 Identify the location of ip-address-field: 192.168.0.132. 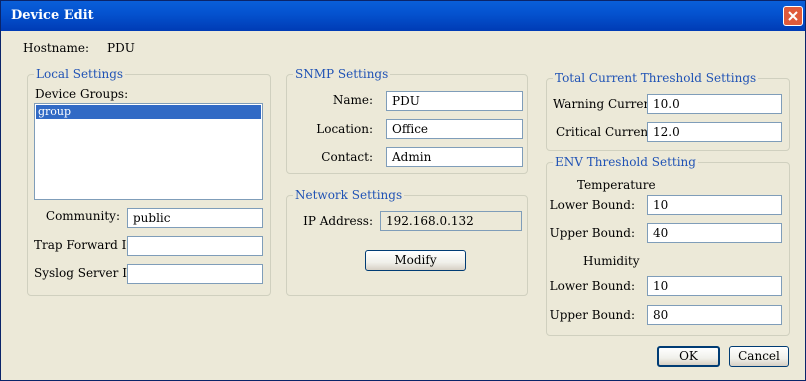
(451, 221).